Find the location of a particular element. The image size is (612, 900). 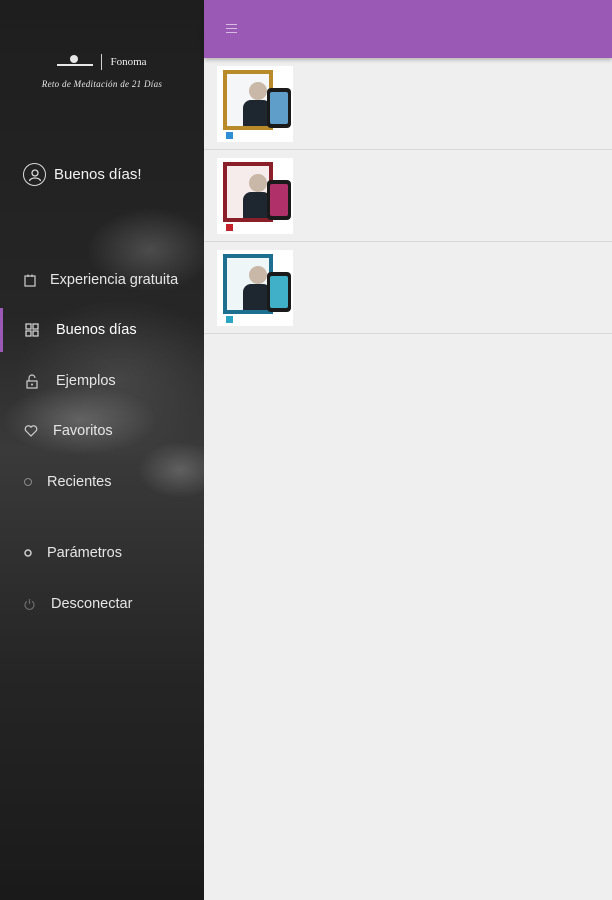

nav-item-ejemplos: Ejemplos is located at coordinates (102, 381).